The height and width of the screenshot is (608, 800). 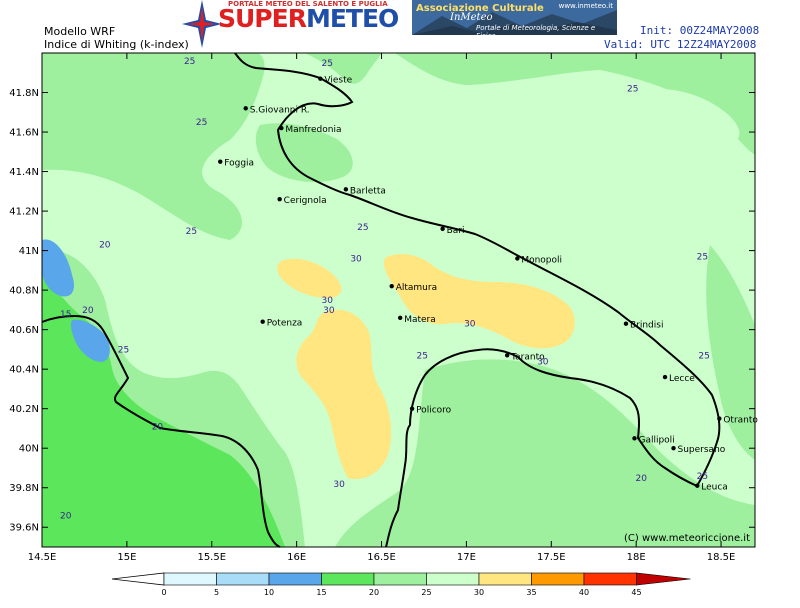 I want to click on contour-label: 15, so click(x=65, y=315).